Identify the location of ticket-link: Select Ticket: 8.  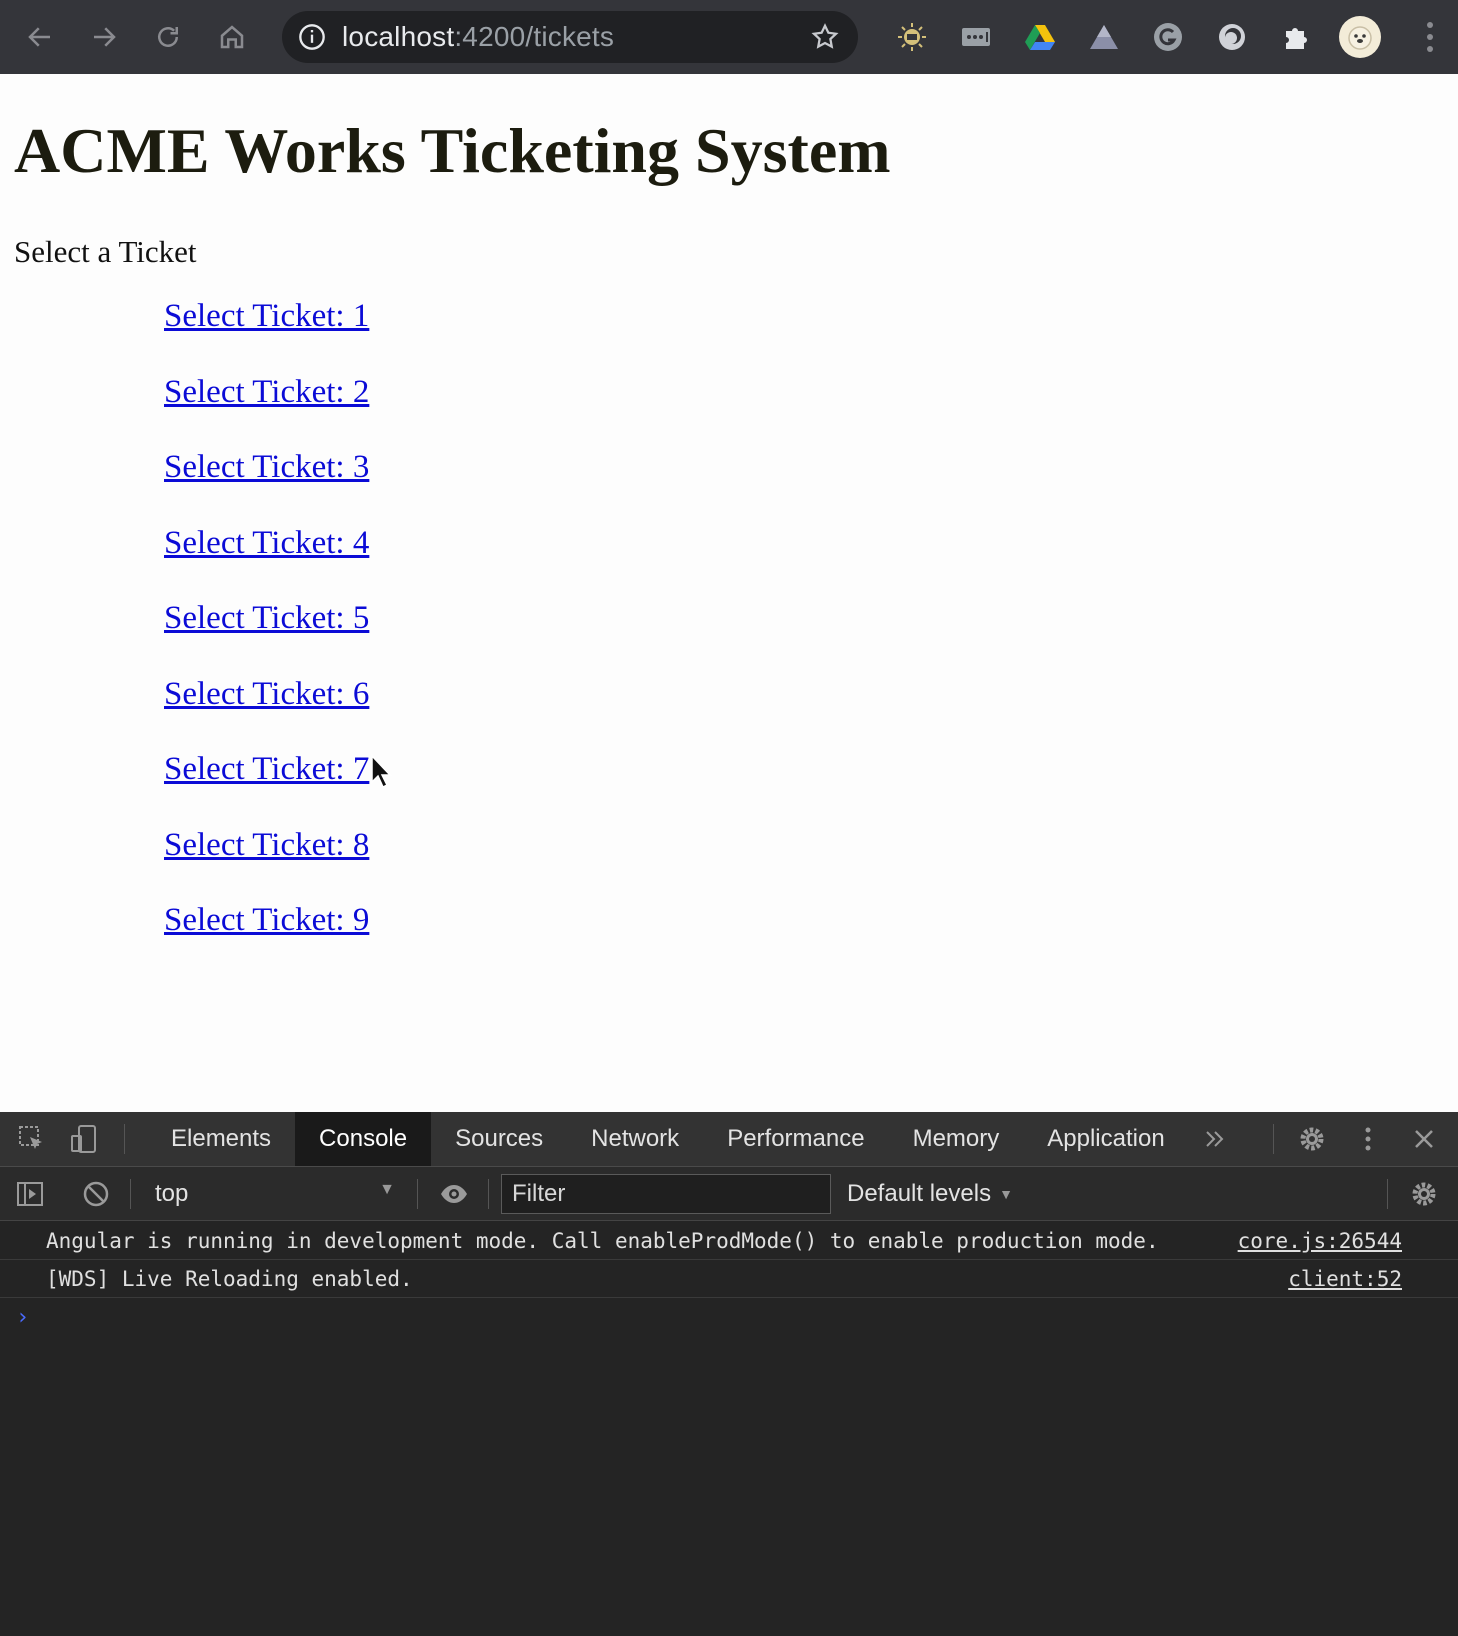
(266, 845).